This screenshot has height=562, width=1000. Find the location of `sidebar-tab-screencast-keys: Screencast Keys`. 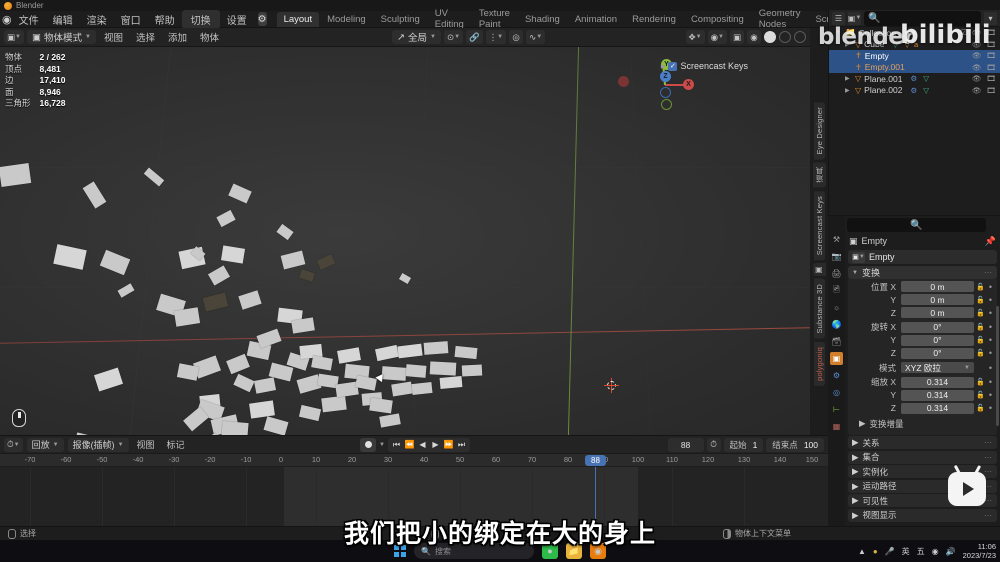

sidebar-tab-screencast-keys: Screencast Keys is located at coordinates (819, 225).